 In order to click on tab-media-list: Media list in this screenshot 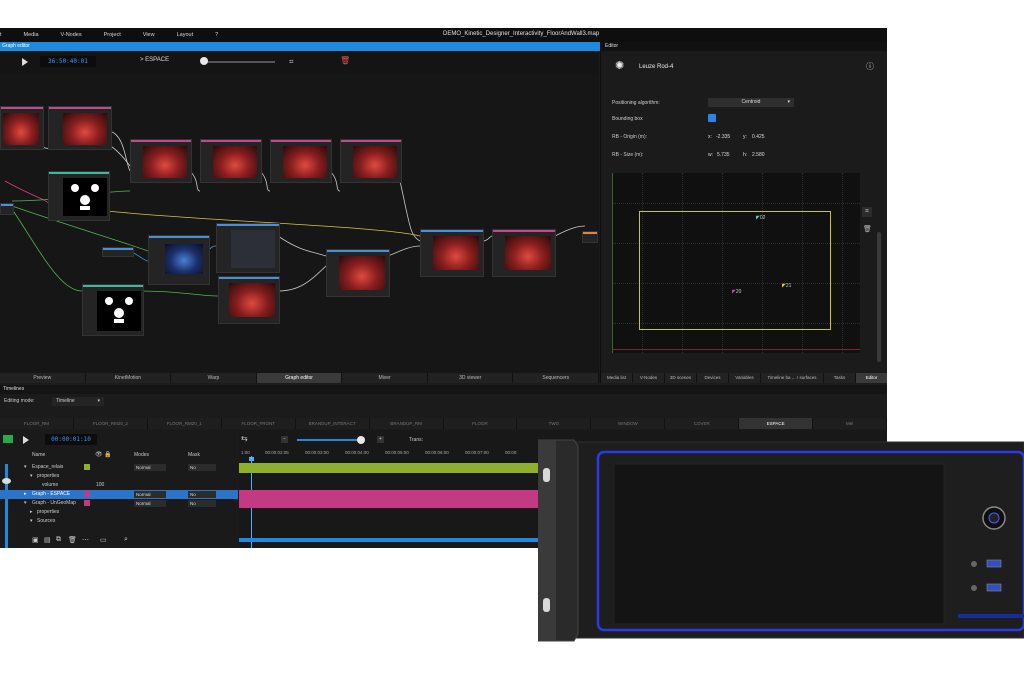, I will do `click(617, 378)`.